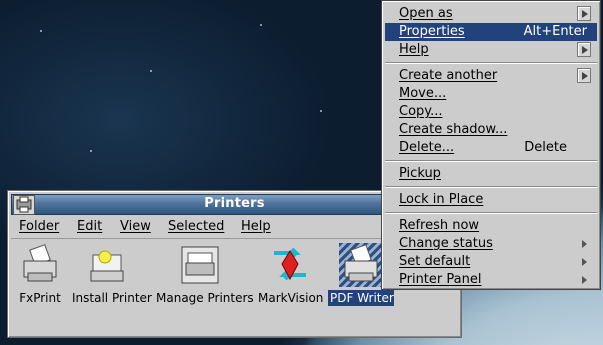 The width and height of the screenshot is (603, 345). What do you see at coordinates (491, 50) in the screenshot?
I see `menu-item-help: Help` at bounding box center [491, 50].